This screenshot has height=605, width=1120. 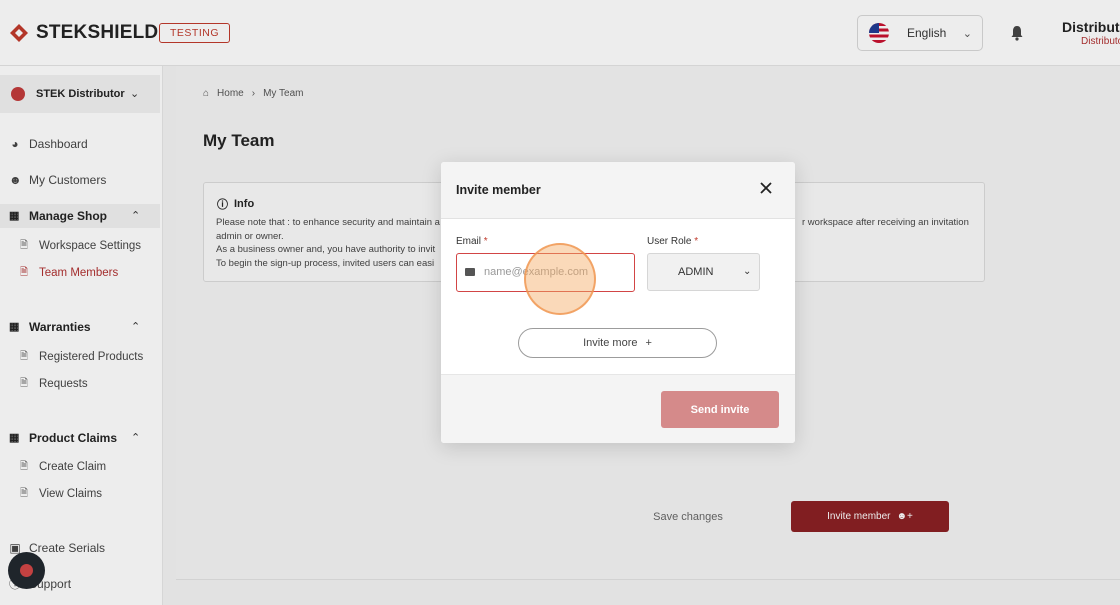 I want to click on role-label: User Role *, so click(x=672, y=241).